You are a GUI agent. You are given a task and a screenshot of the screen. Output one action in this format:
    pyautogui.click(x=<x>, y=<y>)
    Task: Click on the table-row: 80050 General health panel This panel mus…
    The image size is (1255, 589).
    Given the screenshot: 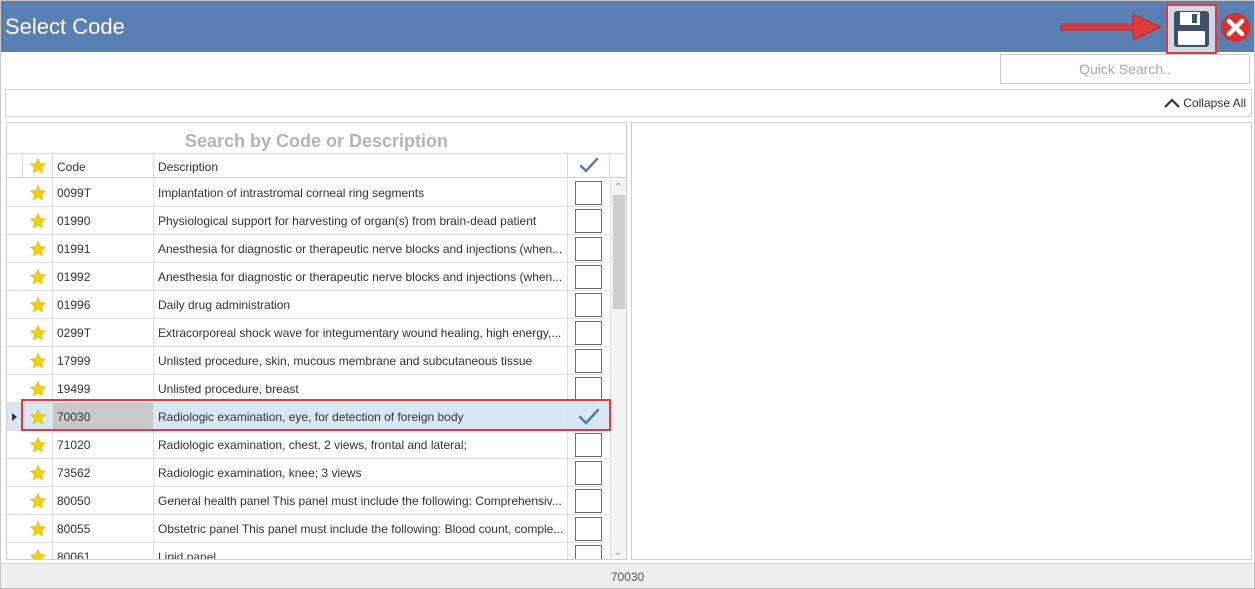 What is the action you would take?
    pyautogui.click(x=308, y=501)
    